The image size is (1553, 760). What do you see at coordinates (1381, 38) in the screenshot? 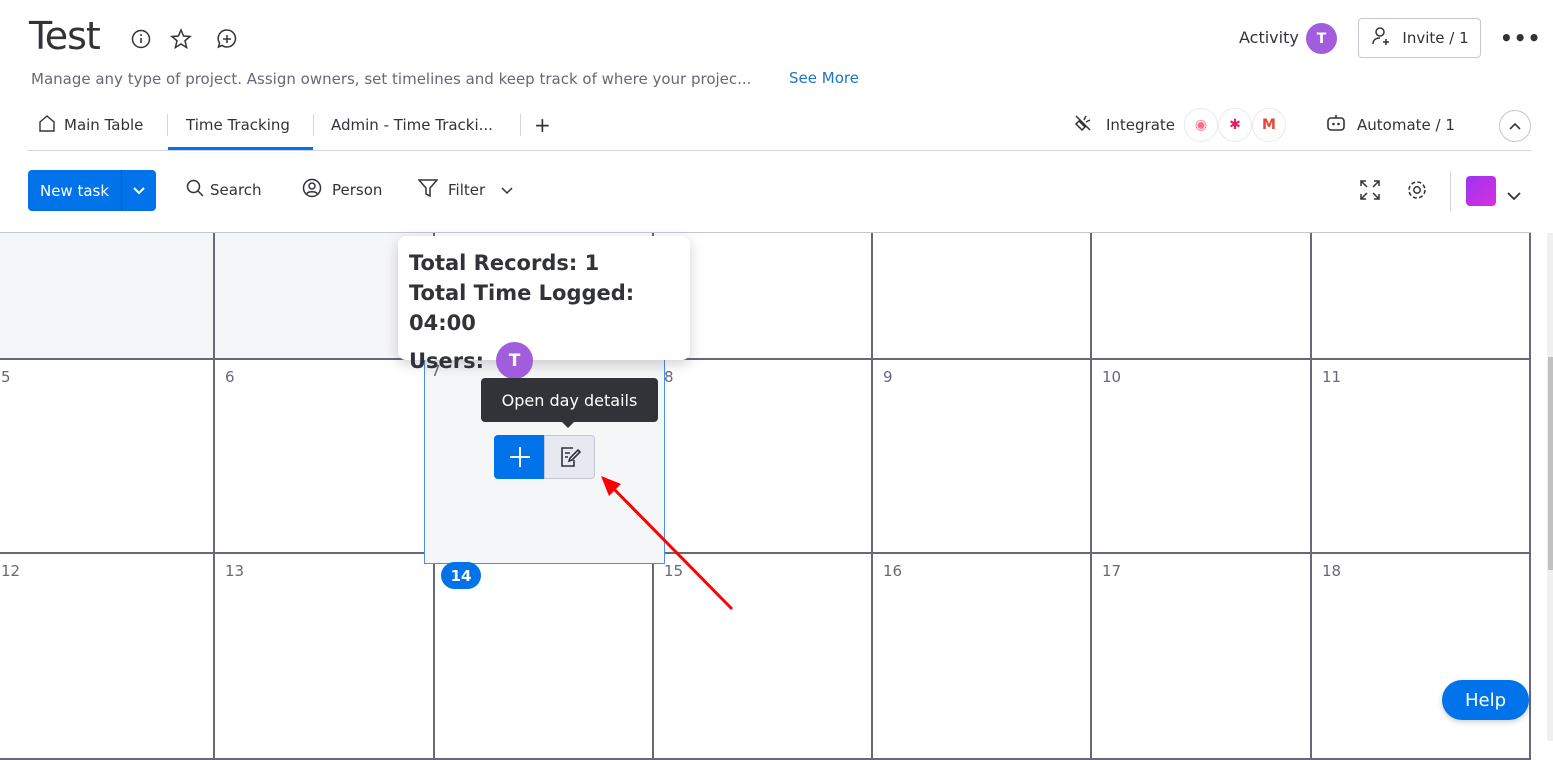
I see `add-person-icon` at bounding box center [1381, 38].